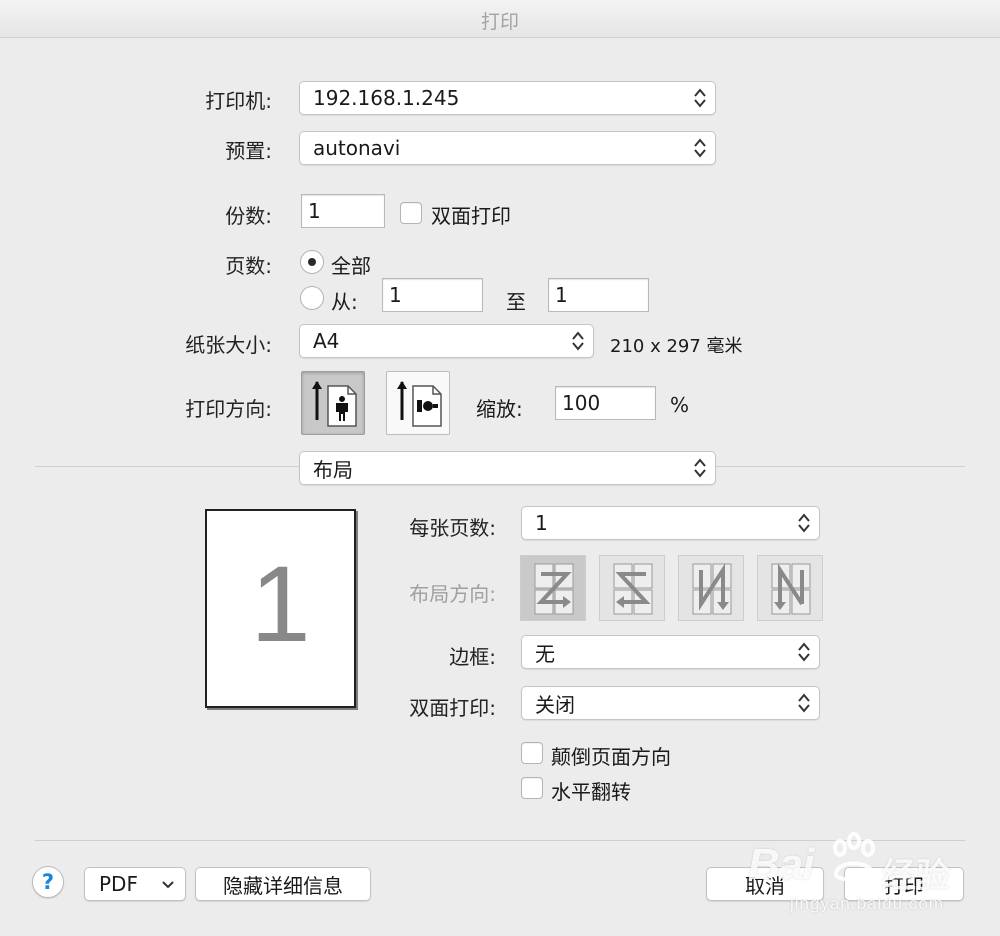 This screenshot has height=936, width=1000. I want to click on scale-label: 缩放:, so click(499, 409).